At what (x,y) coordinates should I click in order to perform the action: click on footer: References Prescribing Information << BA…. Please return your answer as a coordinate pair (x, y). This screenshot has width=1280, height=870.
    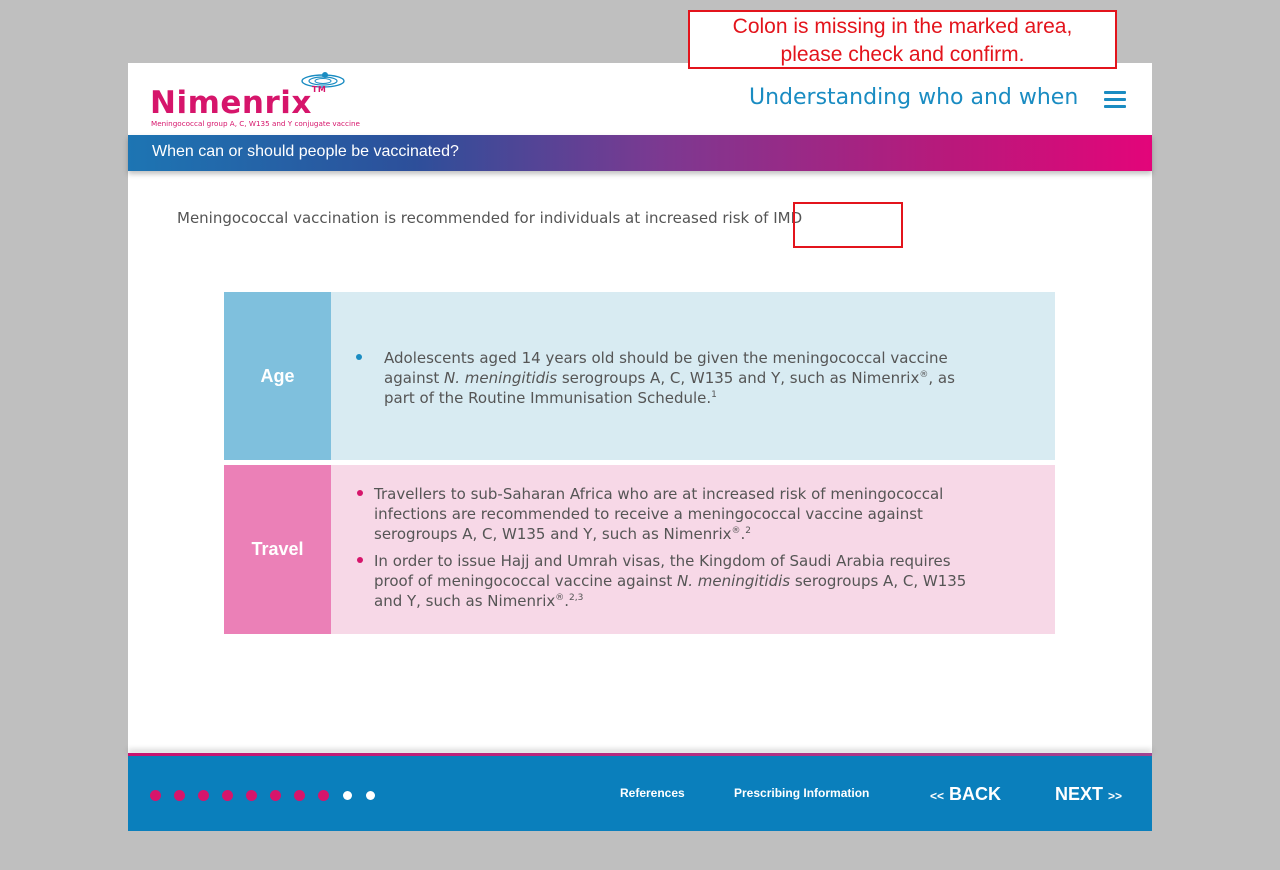
    Looking at the image, I should click on (640, 793).